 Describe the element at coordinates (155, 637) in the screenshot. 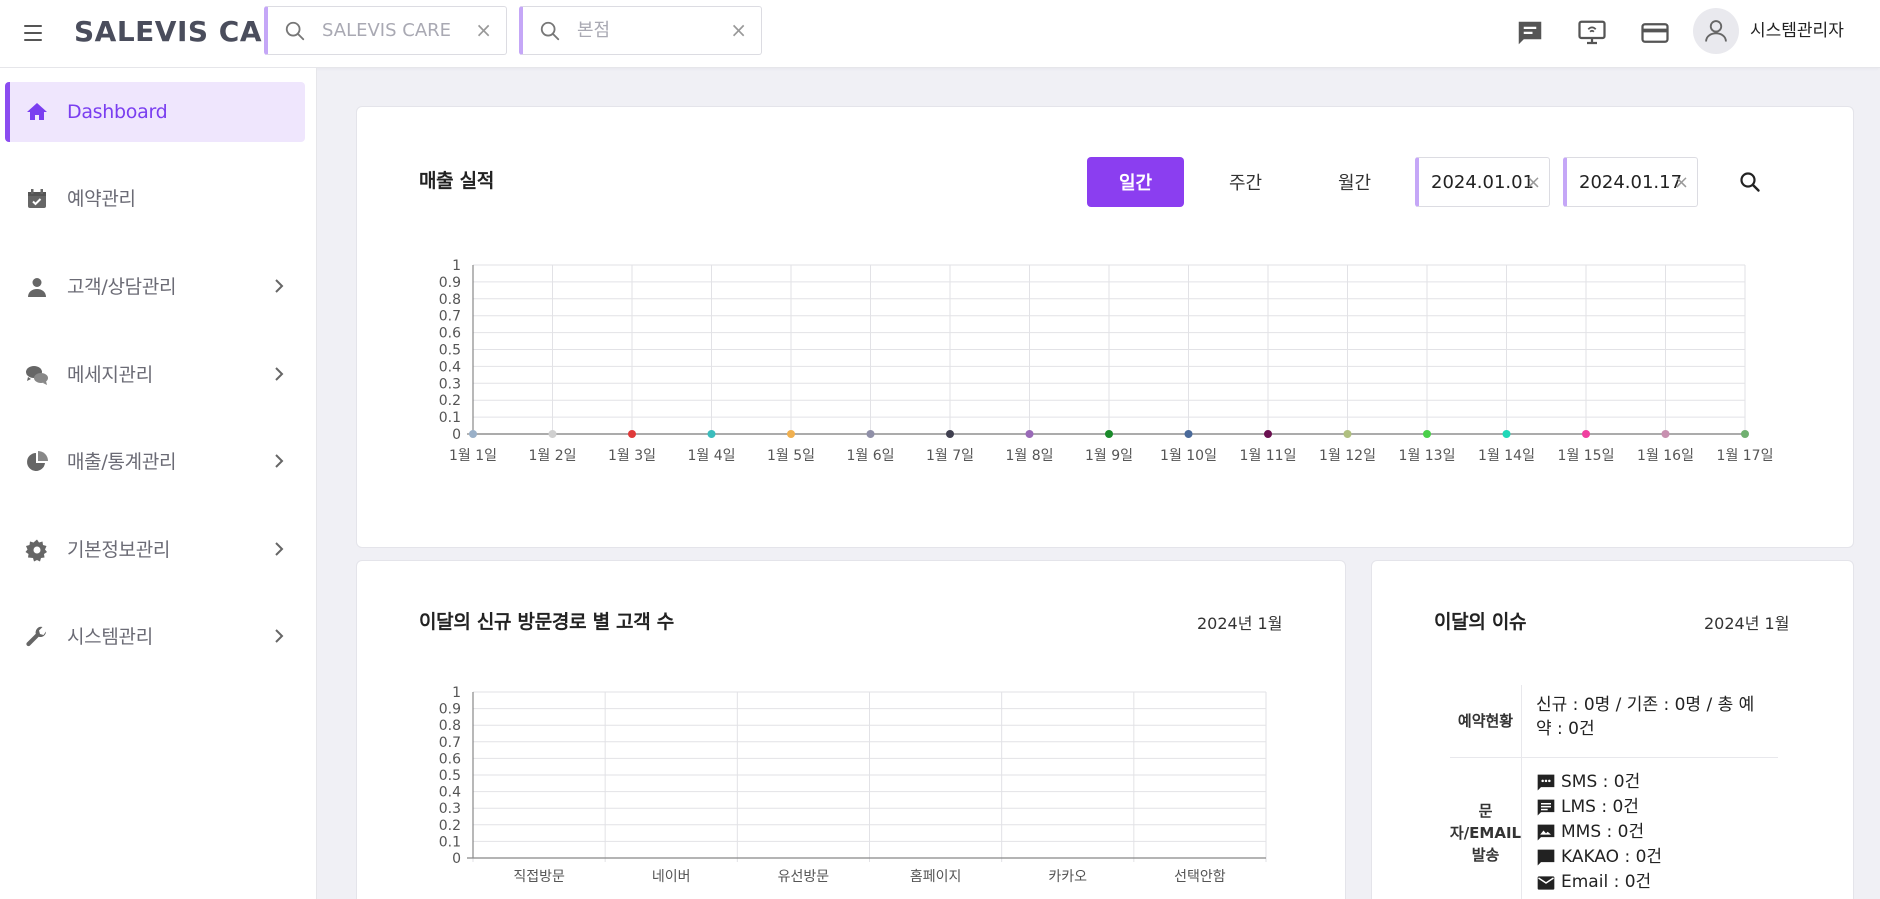

I see `sidebar-item-system: 시스템관리` at that location.